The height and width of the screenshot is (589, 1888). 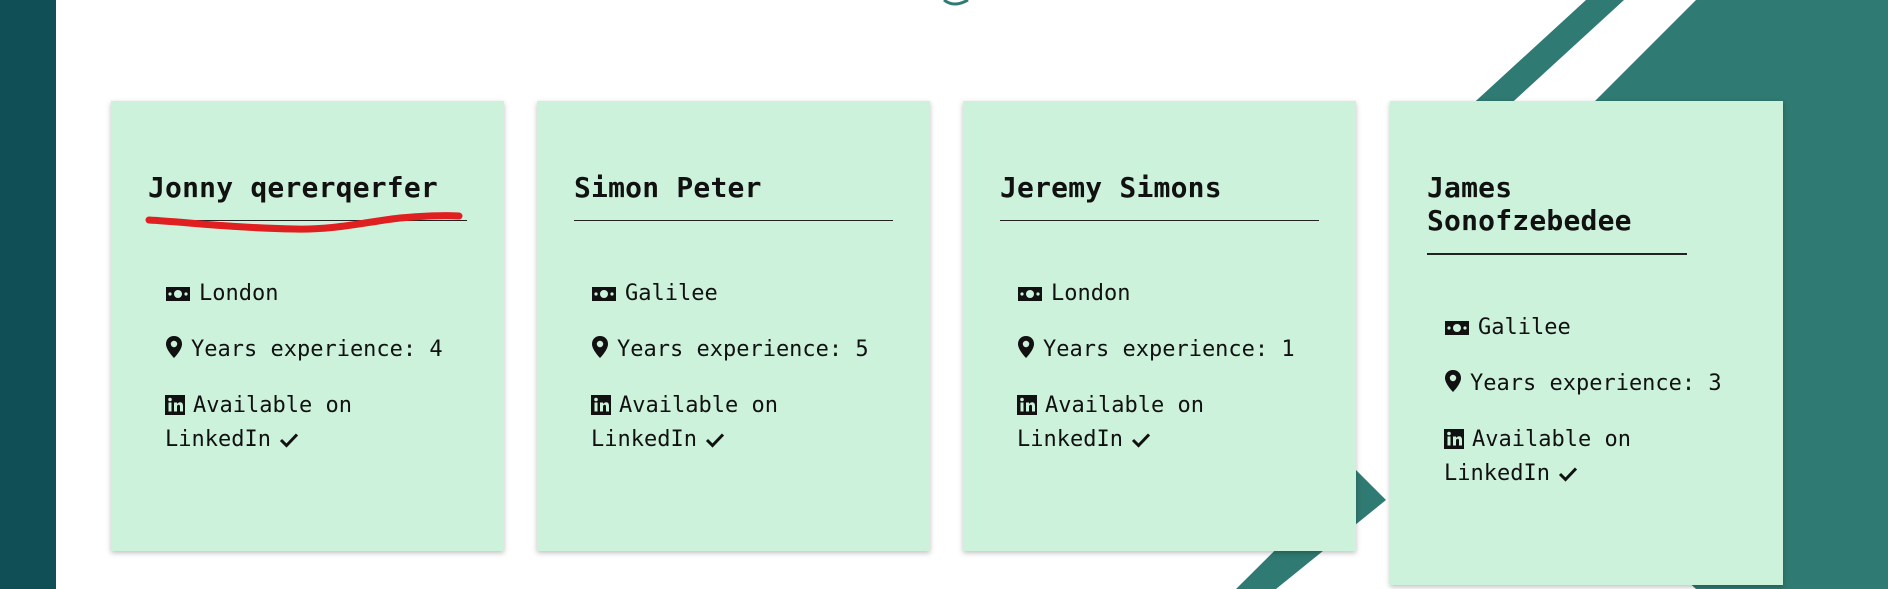 What do you see at coordinates (1288, 349) in the screenshot?
I see `experience-value: 1` at bounding box center [1288, 349].